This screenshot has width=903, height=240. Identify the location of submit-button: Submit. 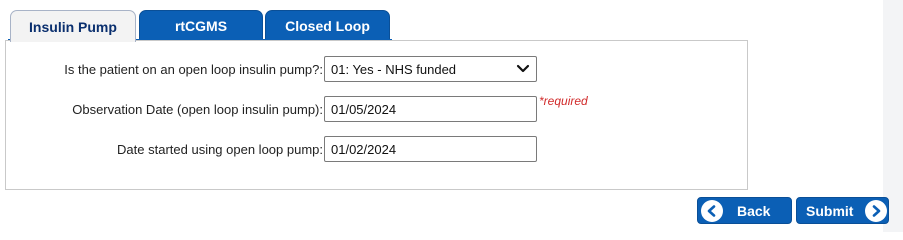
(842, 210).